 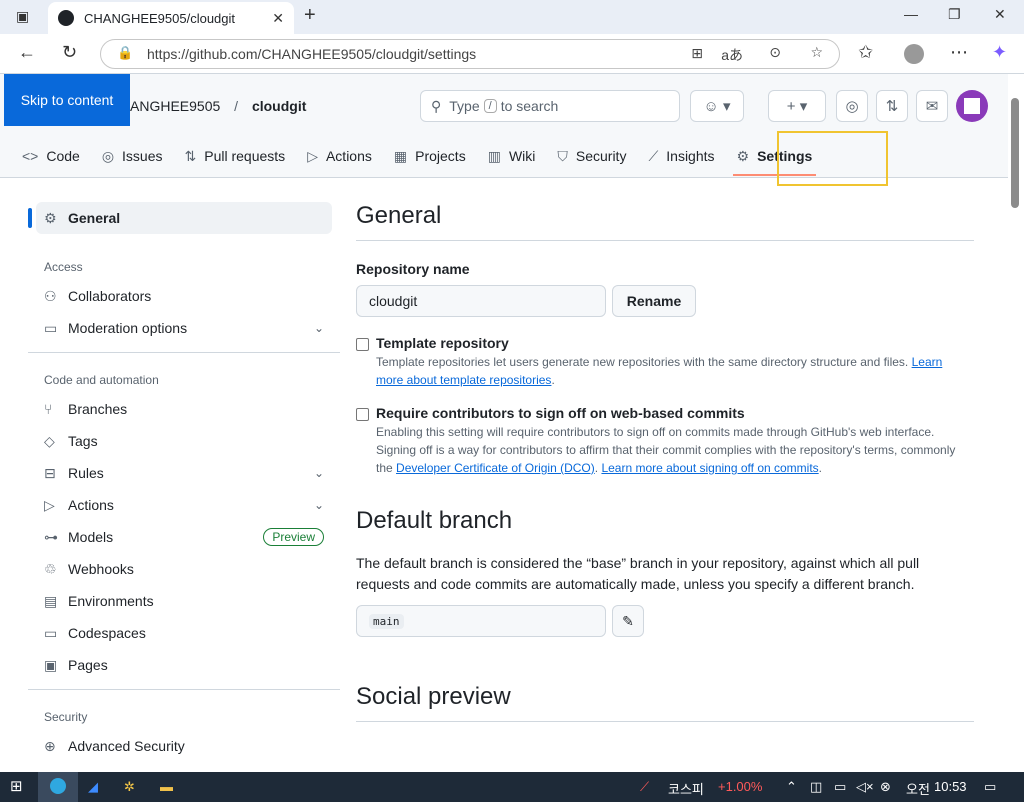 I want to click on cancel-icon: ⊗, so click(x=885, y=787).